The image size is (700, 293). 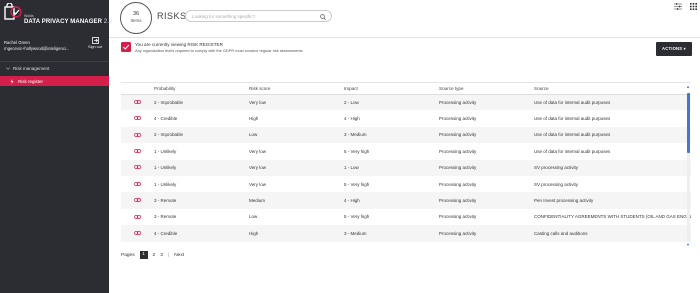 What do you see at coordinates (29, 16) in the screenshot?
I see `brand-company: Wolds` at bounding box center [29, 16].